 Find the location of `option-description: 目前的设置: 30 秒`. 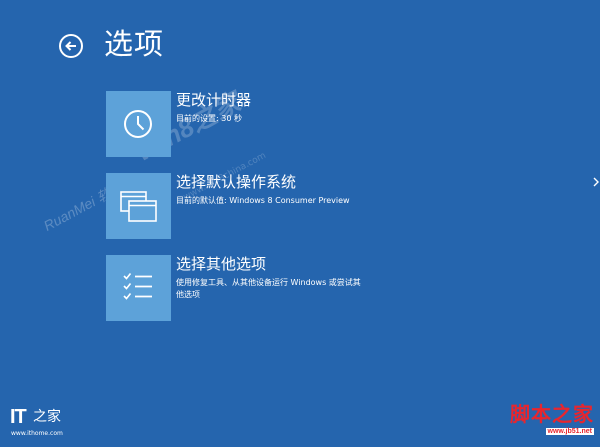

option-description: 目前的设置: 30 秒 is located at coordinates (209, 118).